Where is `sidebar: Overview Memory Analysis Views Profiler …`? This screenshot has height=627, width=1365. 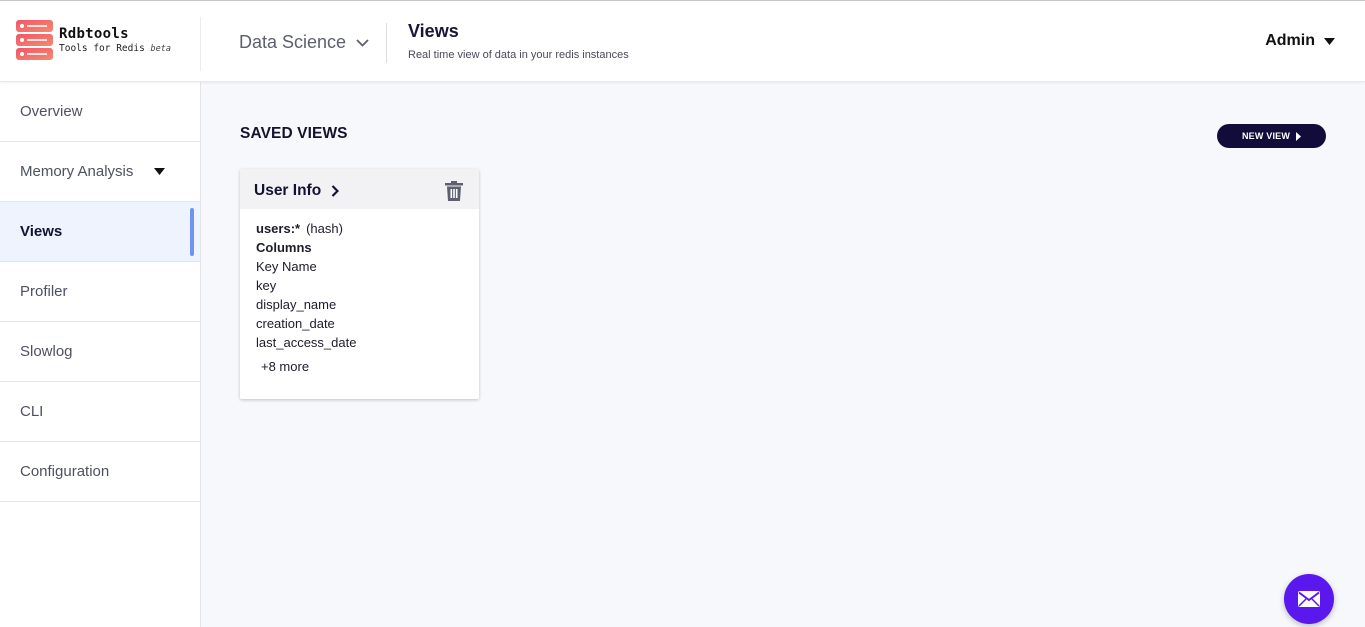
sidebar: Overview Memory Analysis Views Profiler … is located at coordinates (100, 354).